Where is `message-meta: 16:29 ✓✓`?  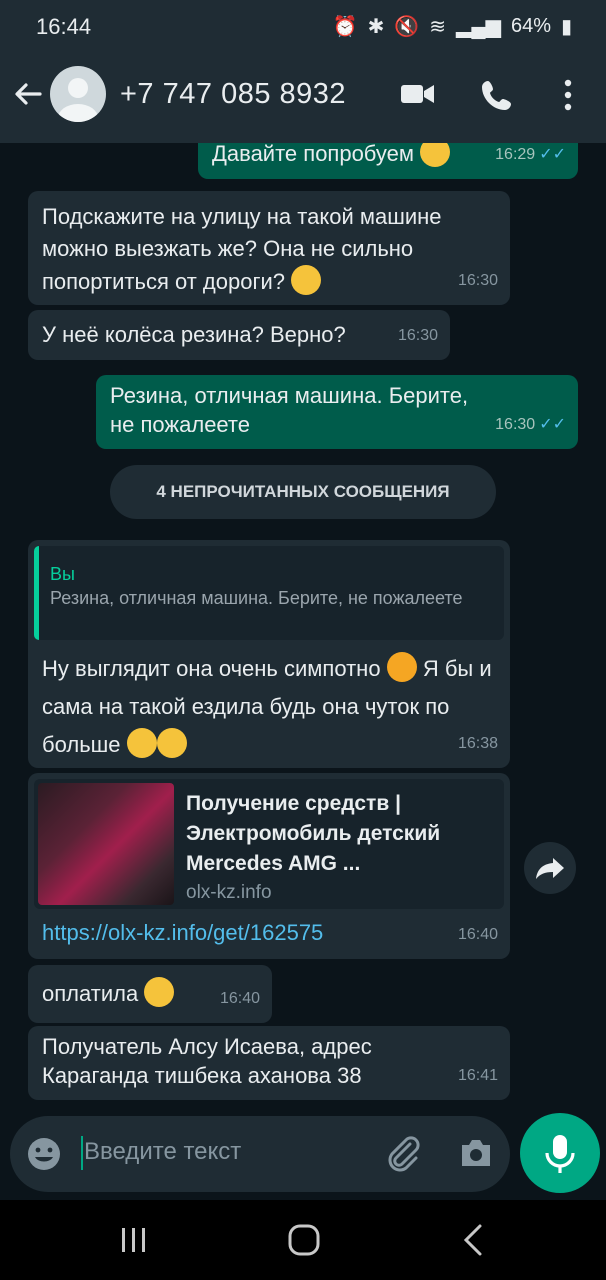 message-meta: 16:29 ✓✓ is located at coordinates (530, 157).